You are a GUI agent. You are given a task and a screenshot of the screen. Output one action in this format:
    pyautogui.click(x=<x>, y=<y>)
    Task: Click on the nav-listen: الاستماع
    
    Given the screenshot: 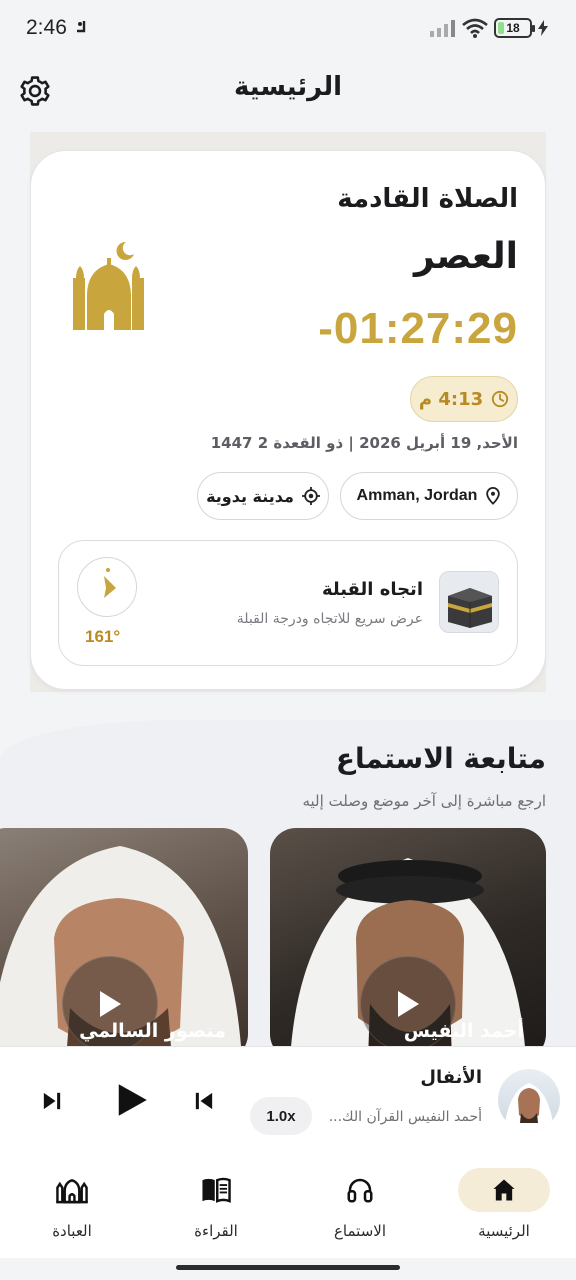 What is the action you would take?
    pyautogui.click(x=360, y=1206)
    